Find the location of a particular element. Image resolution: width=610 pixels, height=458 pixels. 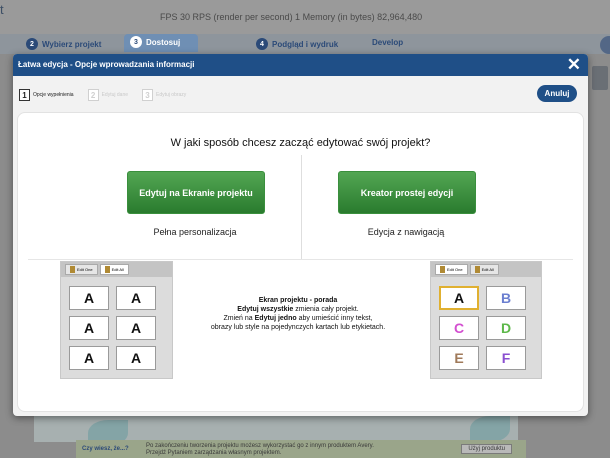

wizard-step-label: Edytuj obrazy is located at coordinates (171, 95).